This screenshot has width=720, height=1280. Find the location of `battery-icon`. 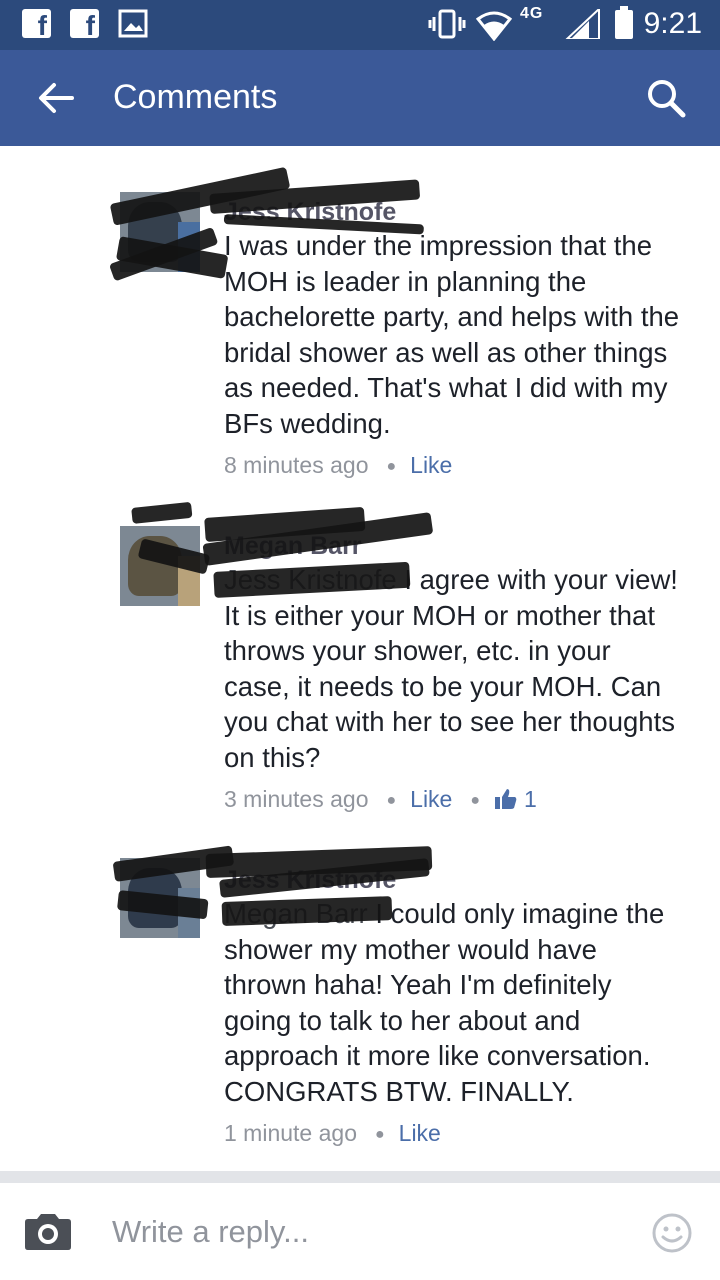

battery-icon is located at coordinates (624, 22).